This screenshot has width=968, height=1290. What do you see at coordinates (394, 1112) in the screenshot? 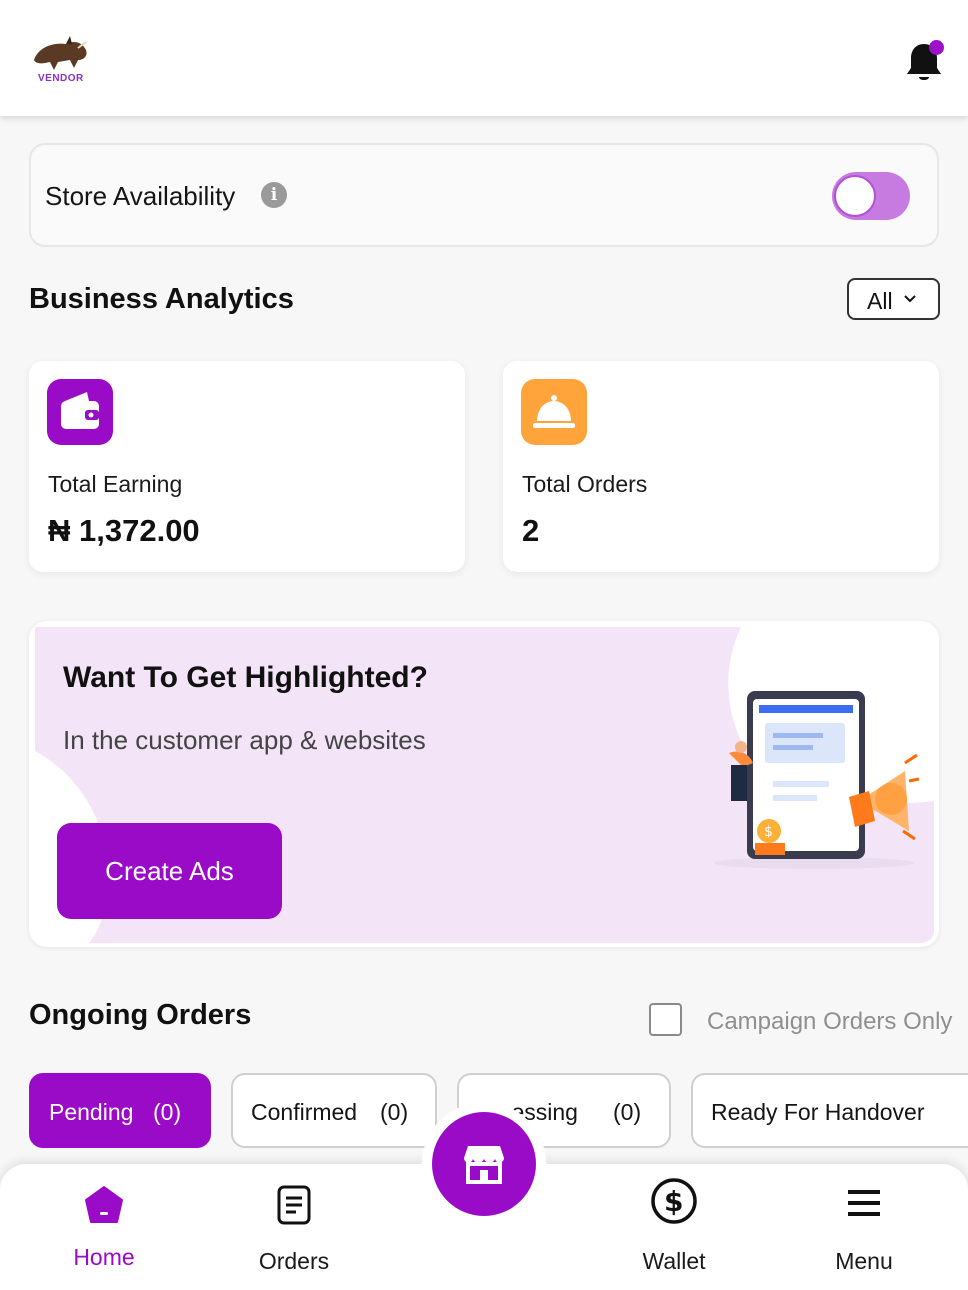
I see `tab-confirmed-count: (0)` at bounding box center [394, 1112].